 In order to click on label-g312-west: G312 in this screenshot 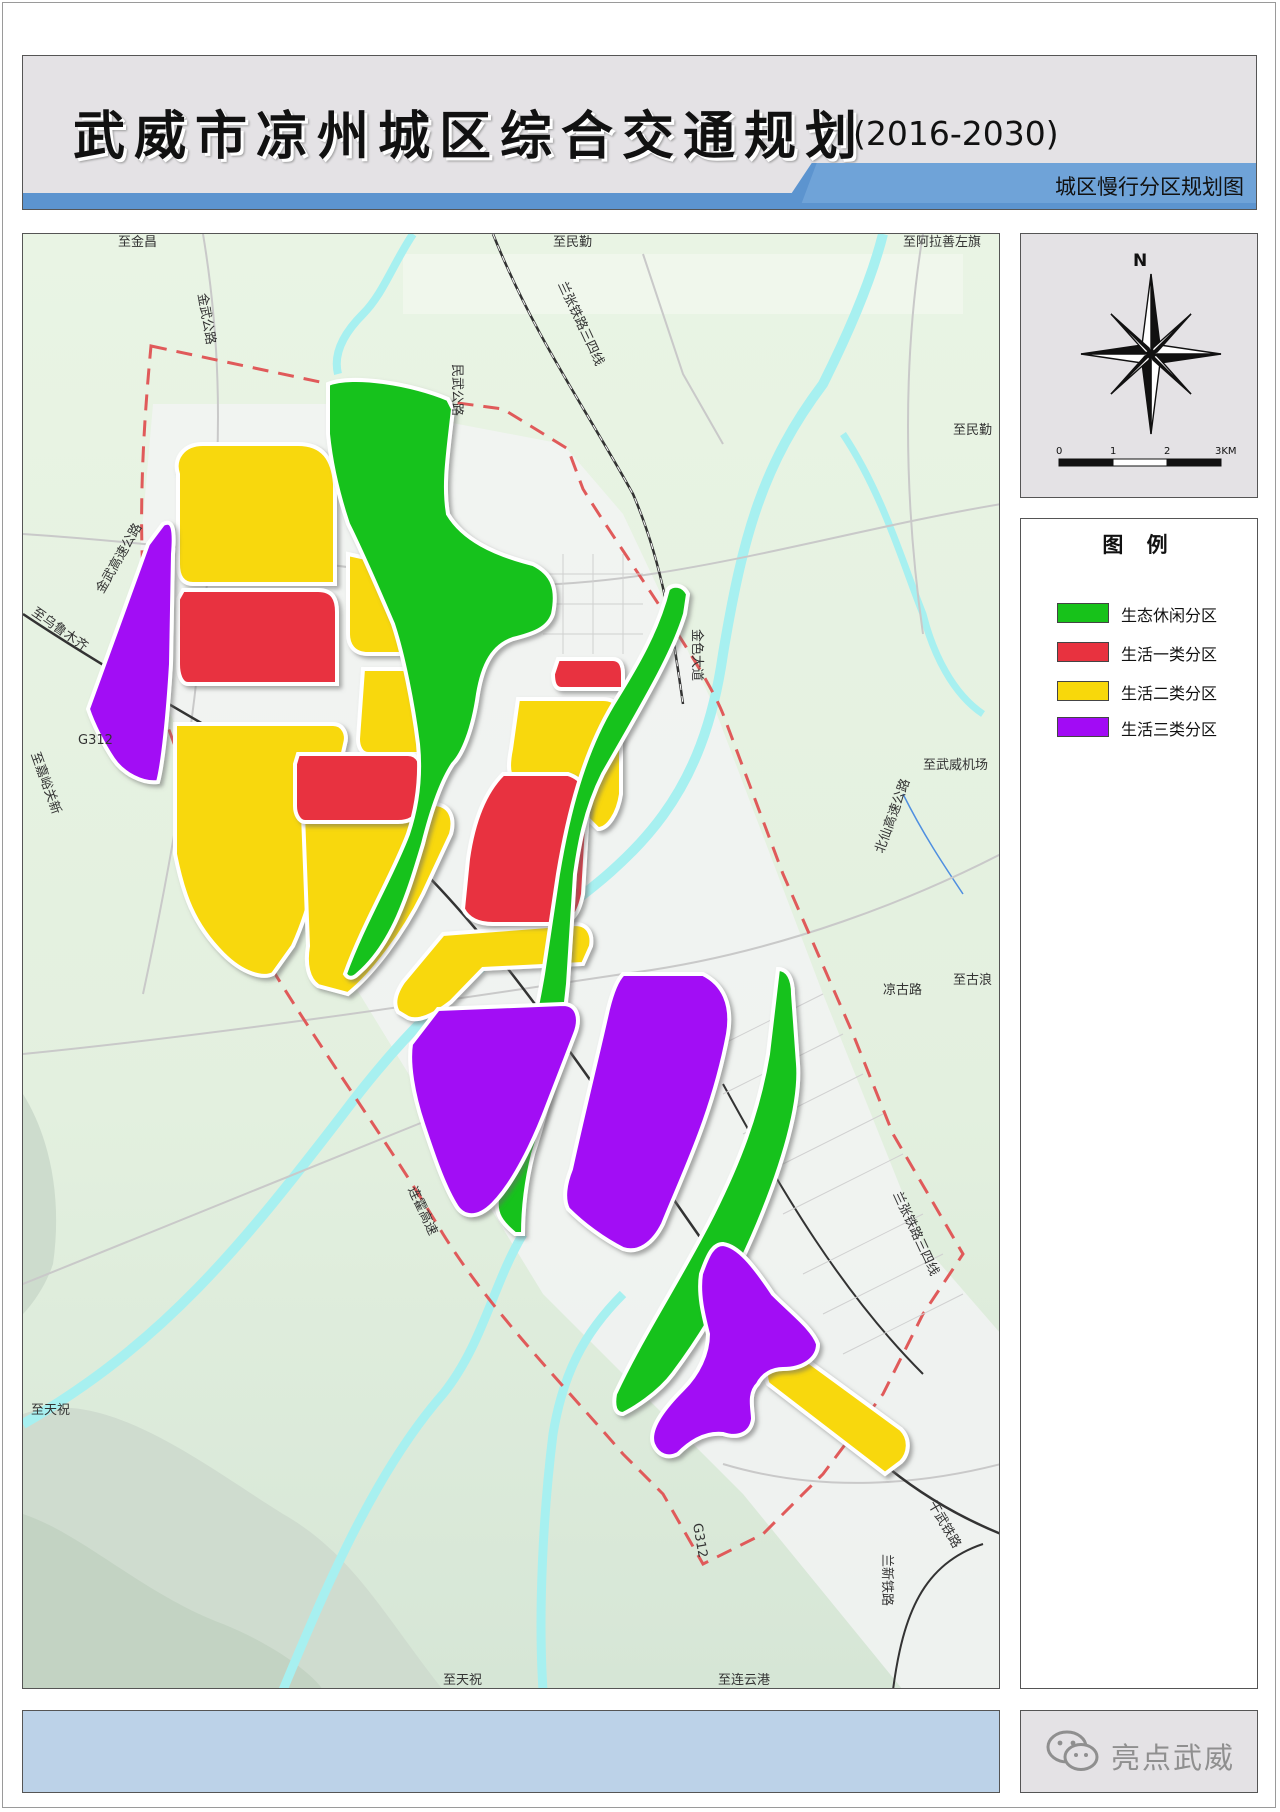, I will do `click(95, 740)`.